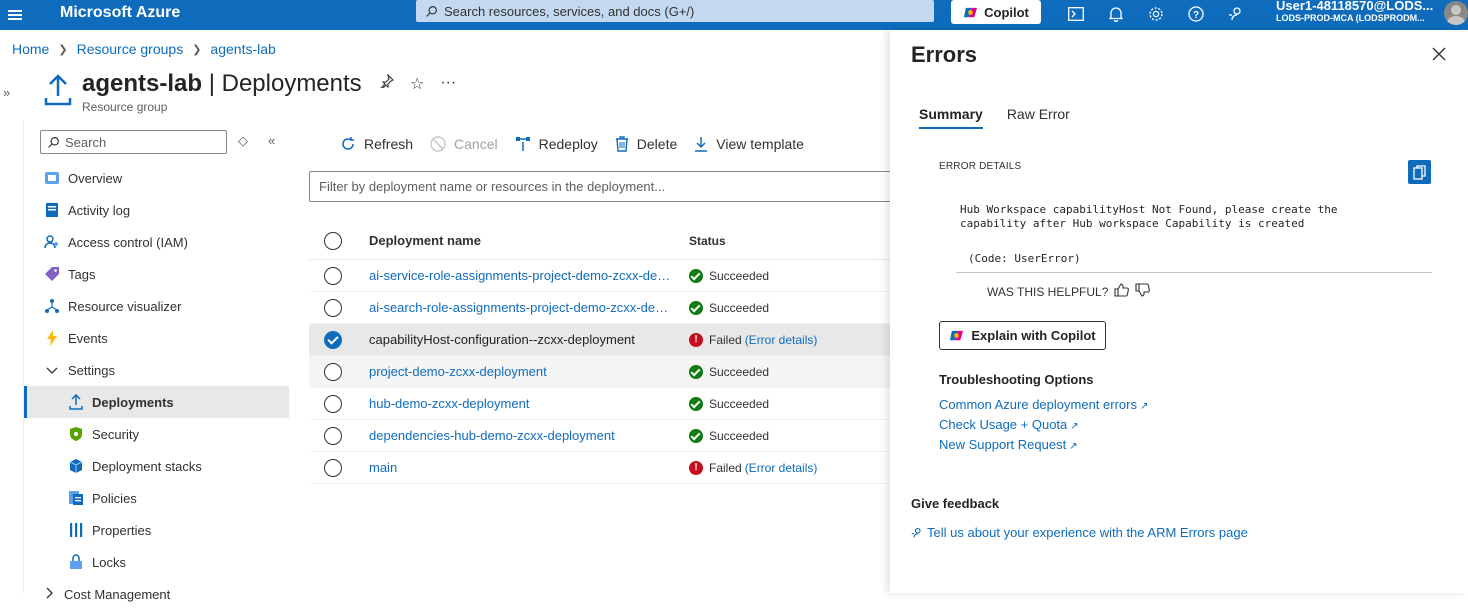  I want to click on link-support-request: New Support Request ↗, so click(1043, 447).